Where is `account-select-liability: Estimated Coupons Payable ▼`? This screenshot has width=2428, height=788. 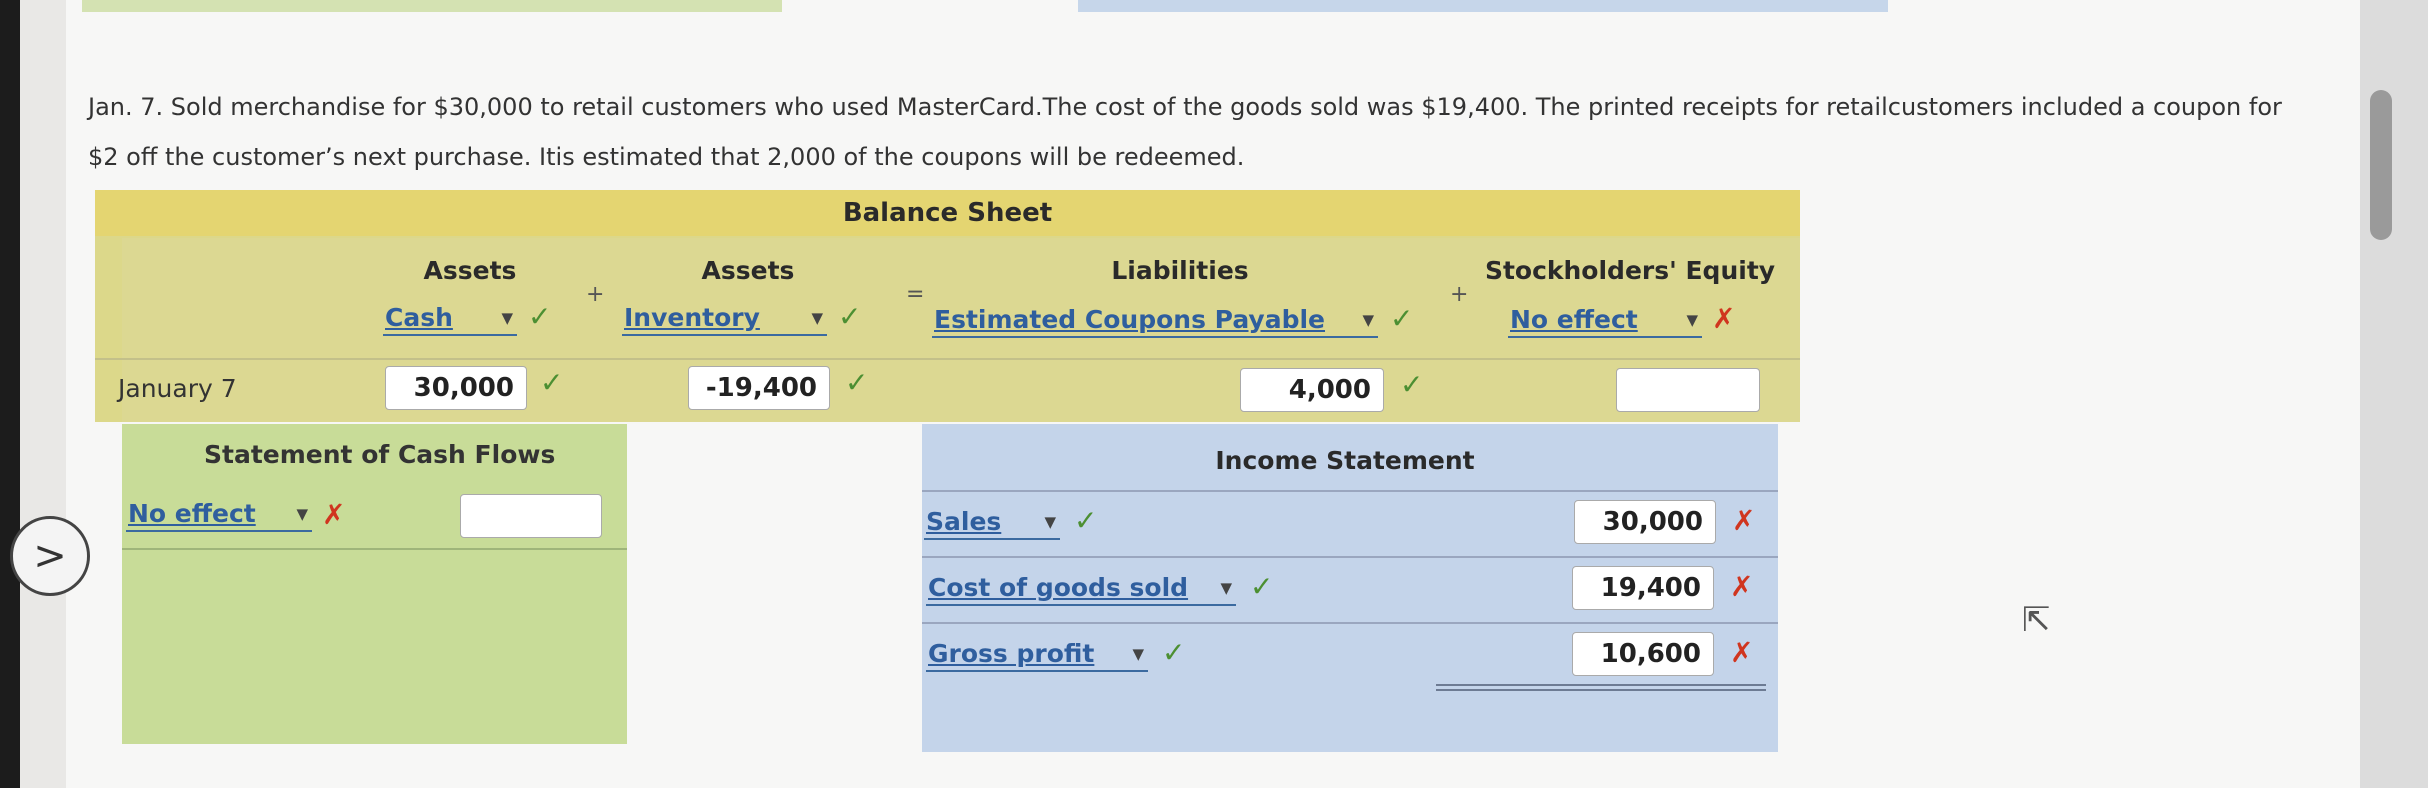
account-select-liability: Estimated Coupons Payable ▼ is located at coordinates (1155, 321).